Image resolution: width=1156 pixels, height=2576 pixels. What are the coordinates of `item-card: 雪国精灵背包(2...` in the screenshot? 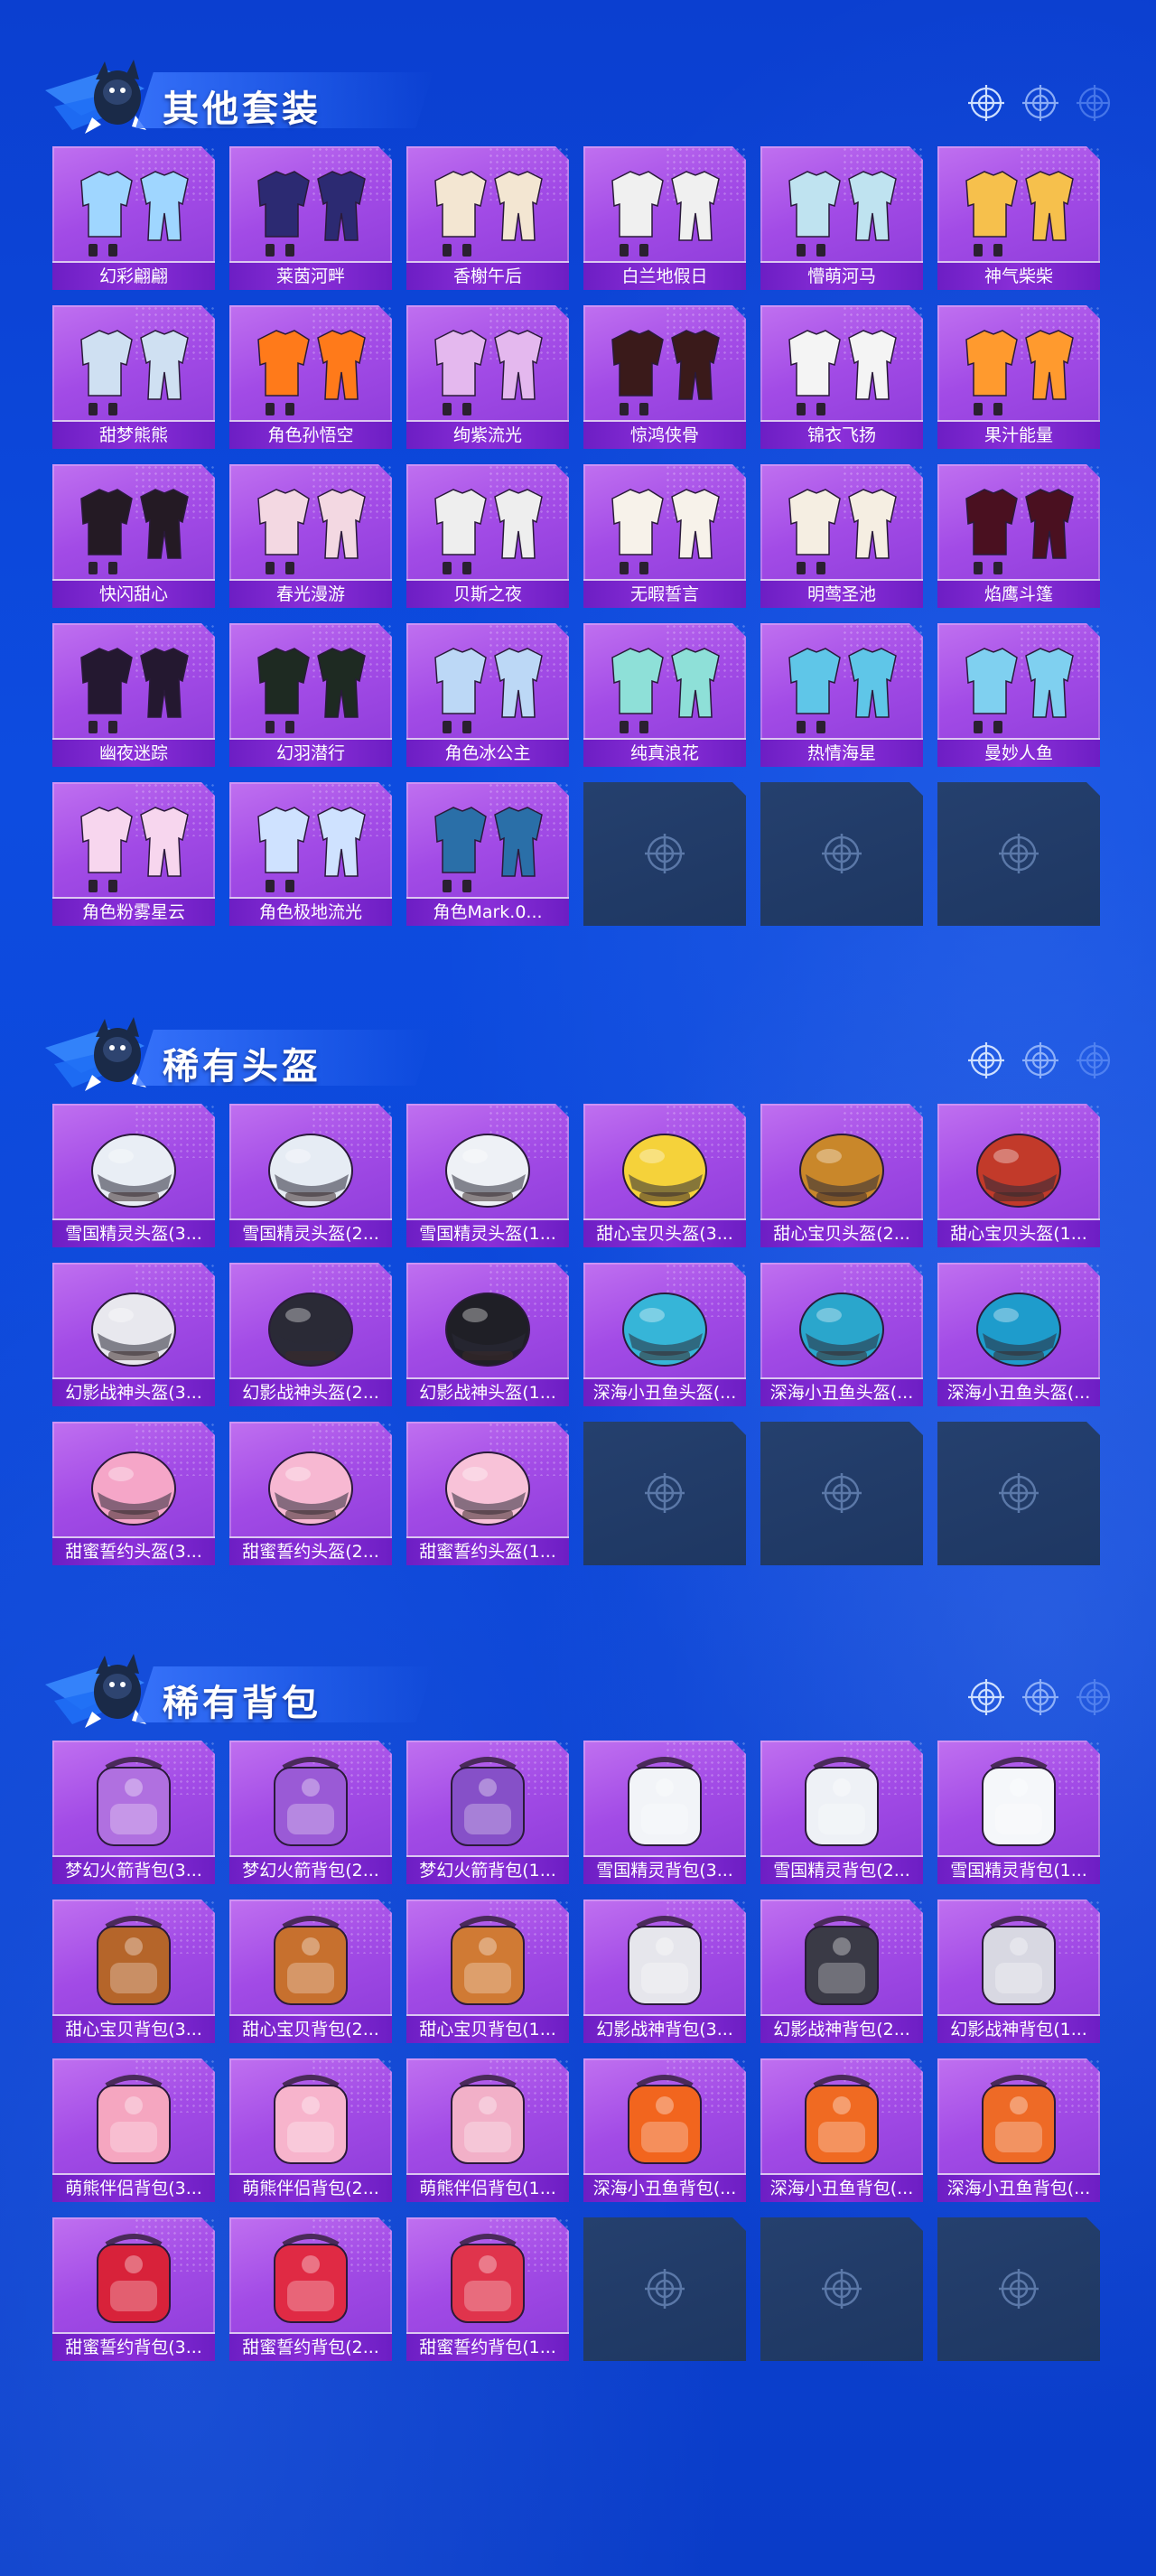 It's located at (841, 1812).